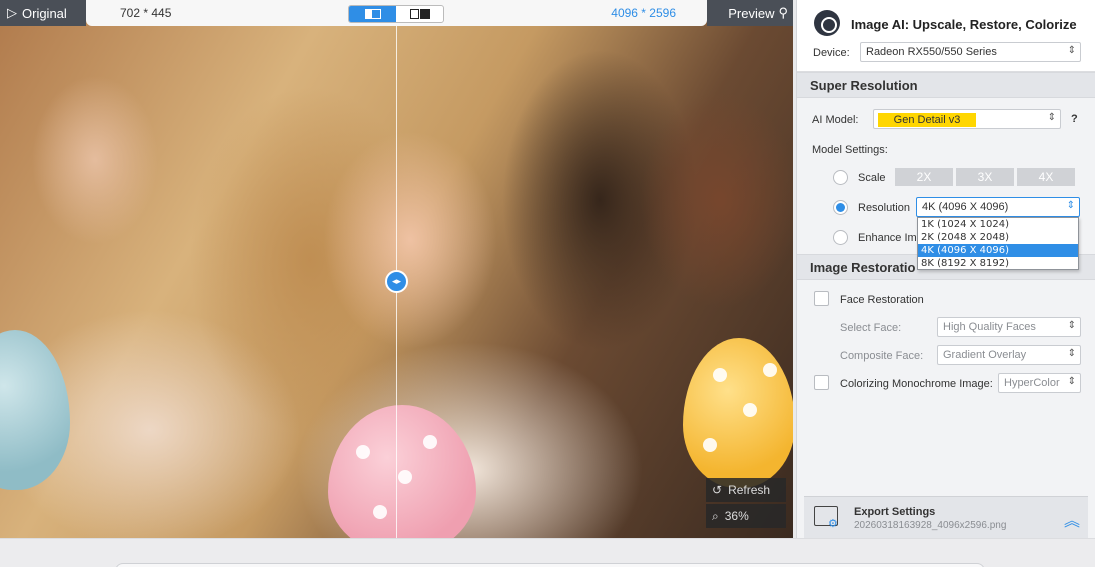 The height and width of the screenshot is (567, 1095). Describe the element at coordinates (12, 12) in the screenshot. I see `play-icon: ▷` at that location.